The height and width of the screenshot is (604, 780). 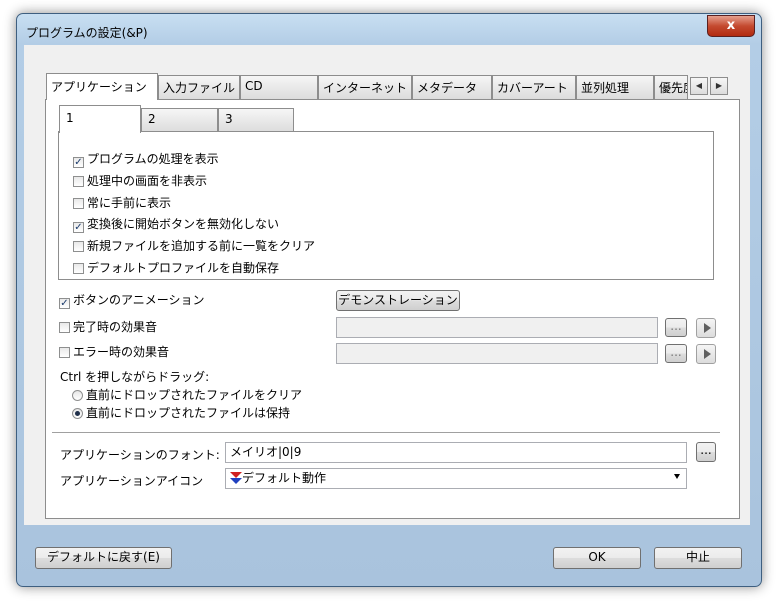 I want to click on tab-label: カバーアート, so click(x=532, y=88).